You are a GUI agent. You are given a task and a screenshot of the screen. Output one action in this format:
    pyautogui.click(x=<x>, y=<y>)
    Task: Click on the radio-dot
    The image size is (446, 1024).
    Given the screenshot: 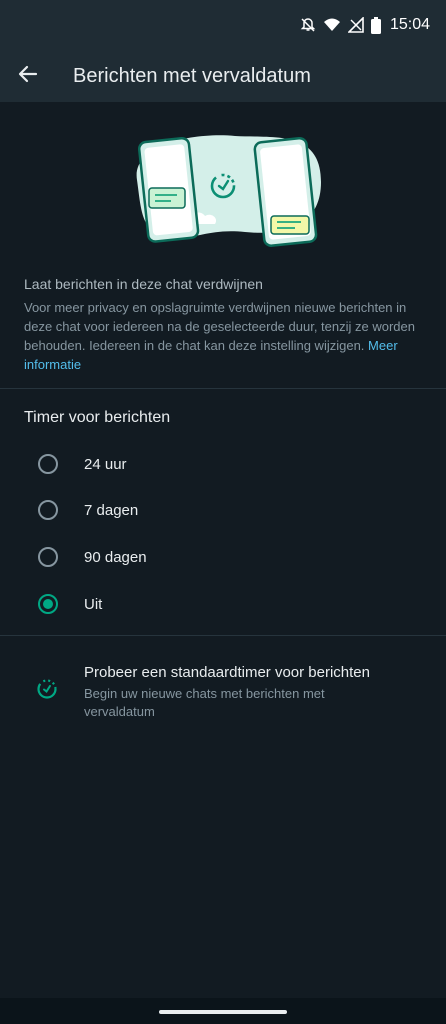 What is the action you would take?
    pyautogui.click(x=48, y=604)
    